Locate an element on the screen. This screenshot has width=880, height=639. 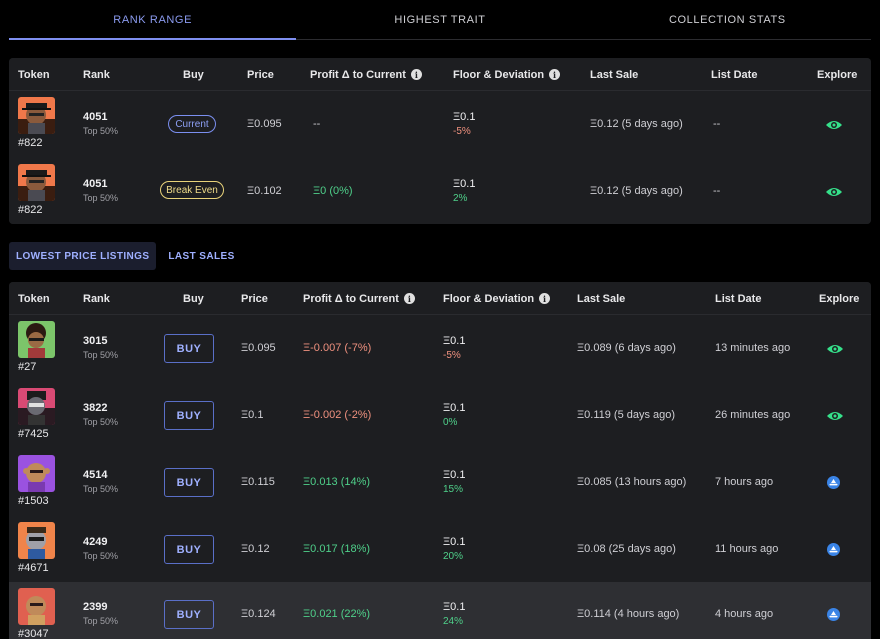
profit-value: Ξ0.021 (22%) is located at coordinates (337, 614).